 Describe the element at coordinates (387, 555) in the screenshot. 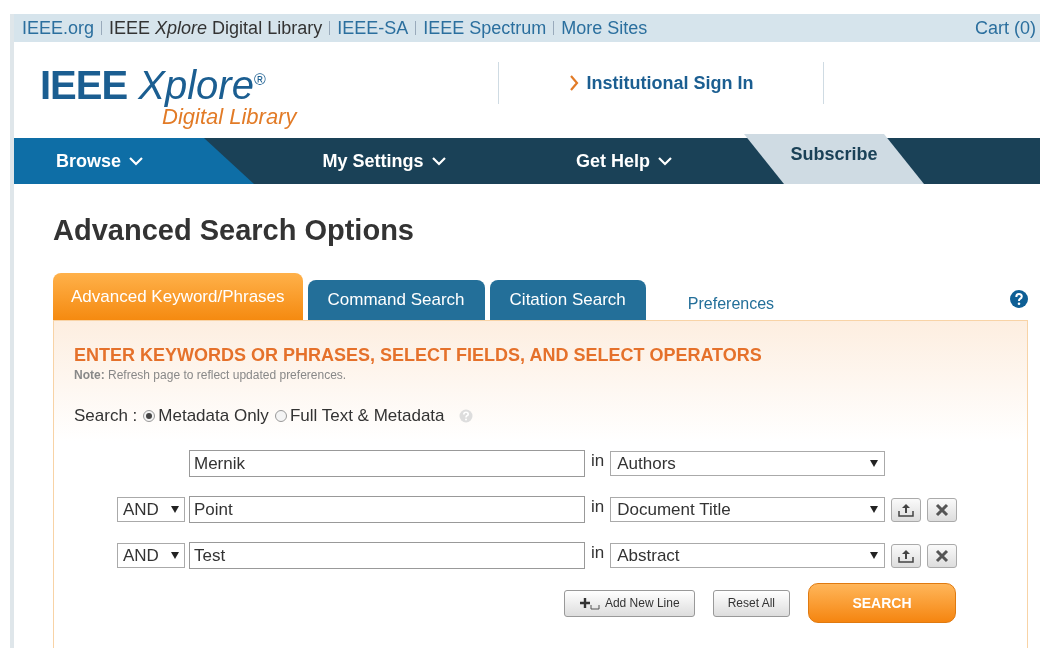

I see `search-term-field: Test` at that location.